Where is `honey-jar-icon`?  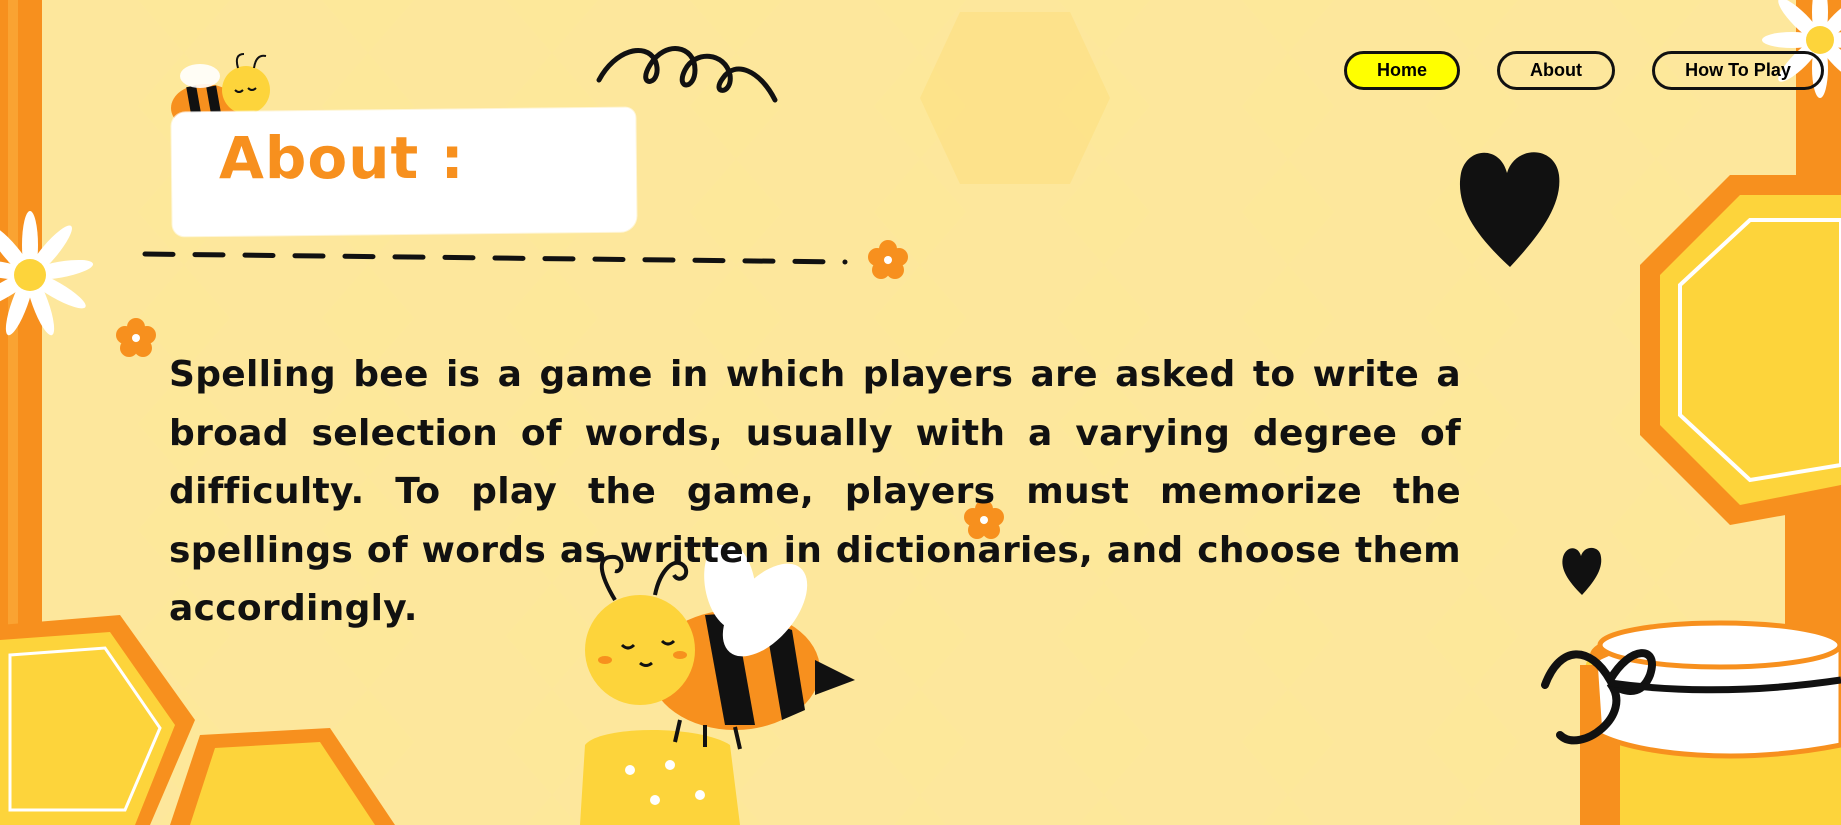 honey-jar-icon is located at coordinates (1691, 722).